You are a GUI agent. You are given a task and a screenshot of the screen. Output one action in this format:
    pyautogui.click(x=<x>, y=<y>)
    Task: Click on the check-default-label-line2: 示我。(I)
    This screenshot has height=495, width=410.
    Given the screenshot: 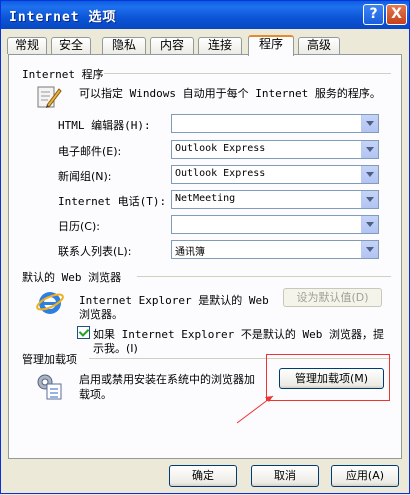 What is the action you would take?
    pyautogui.click(x=115, y=348)
    